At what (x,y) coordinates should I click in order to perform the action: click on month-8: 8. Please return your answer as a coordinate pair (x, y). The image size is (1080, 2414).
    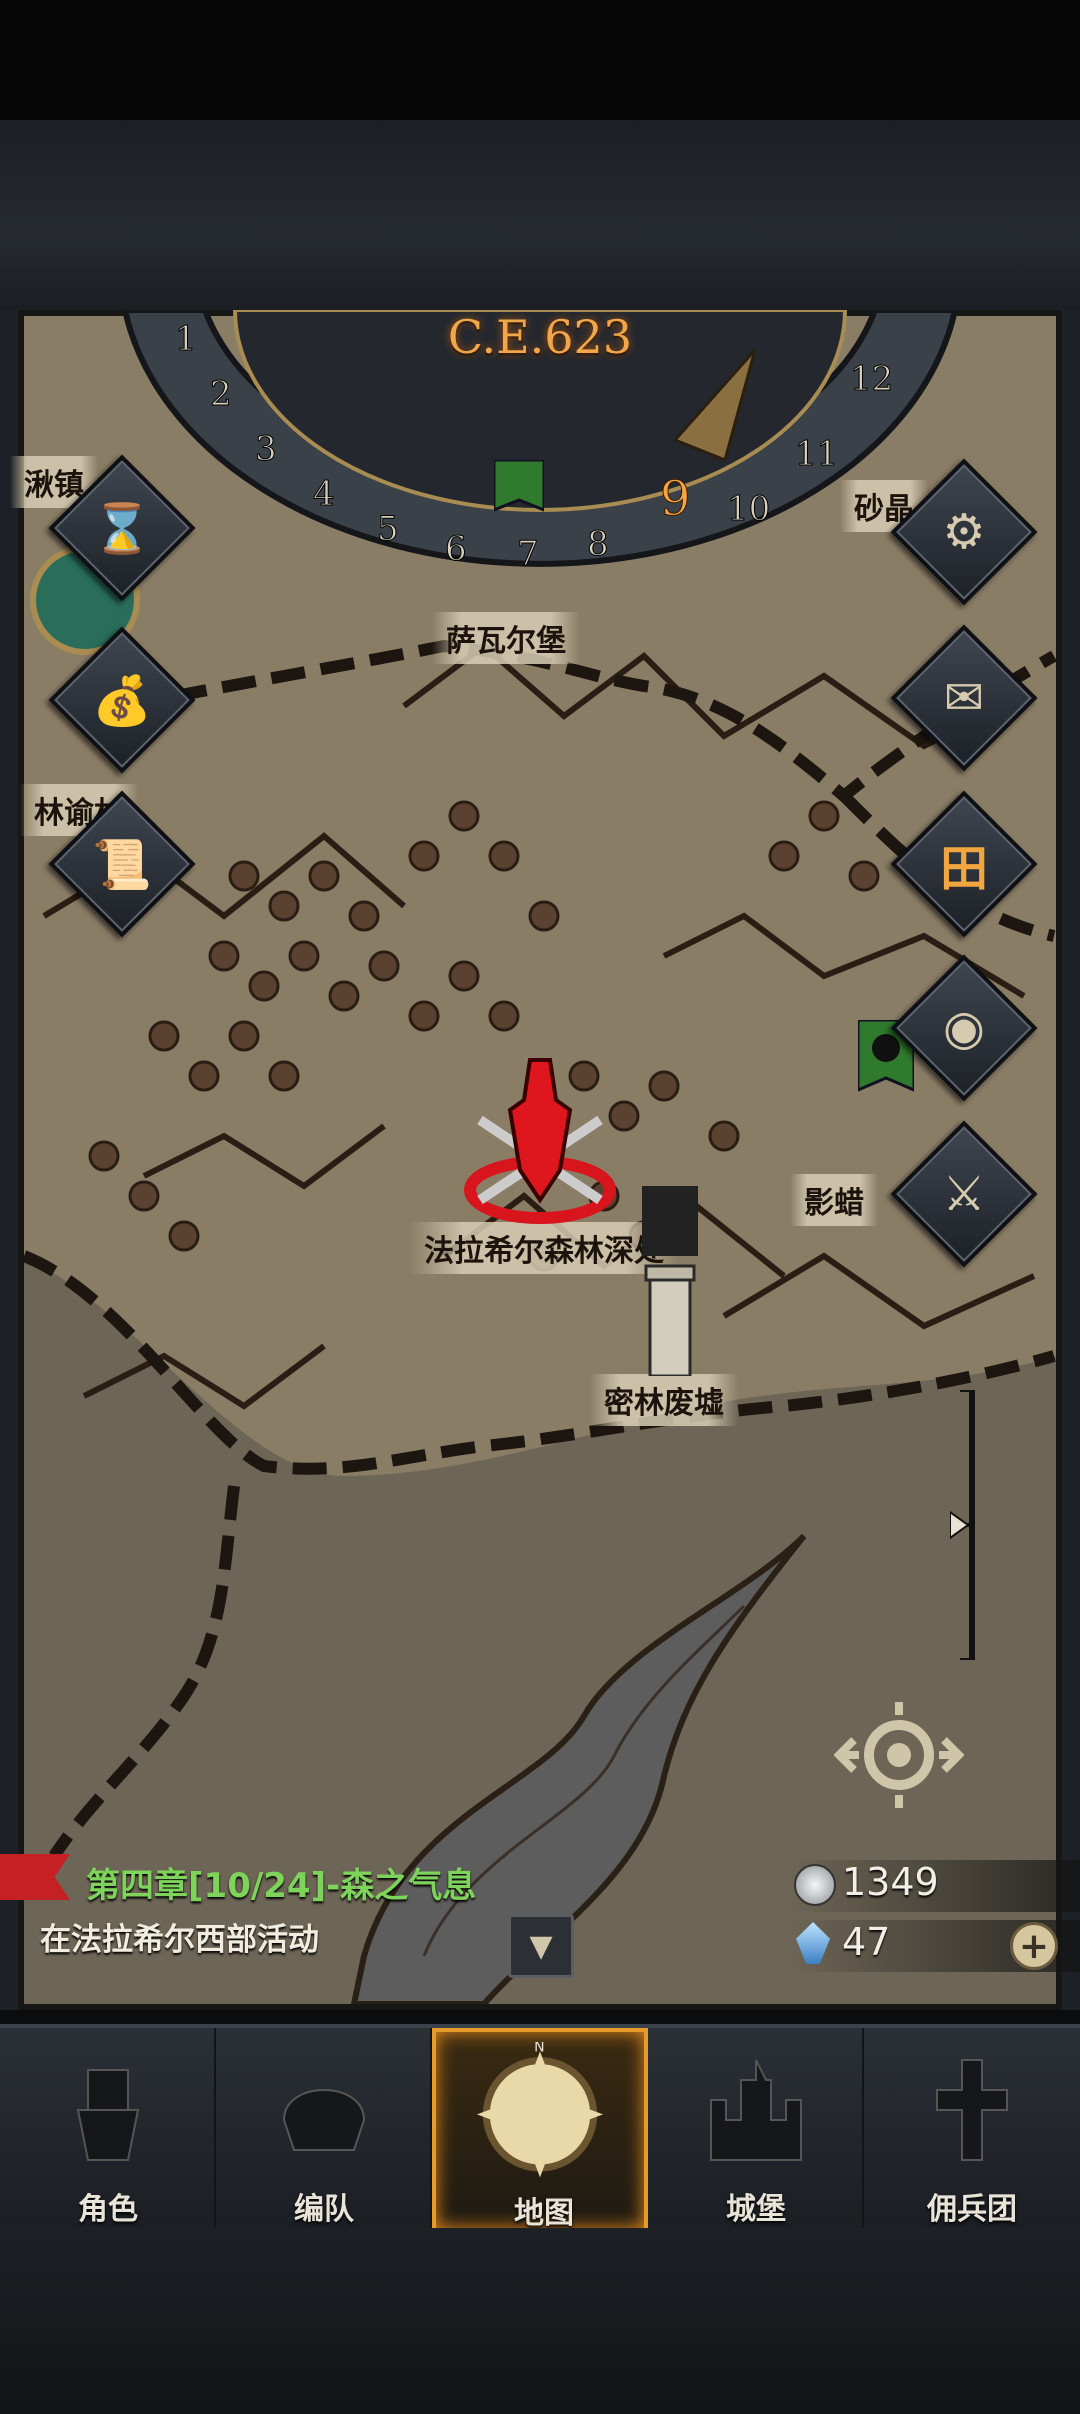
    Looking at the image, I should click on (598, 544).